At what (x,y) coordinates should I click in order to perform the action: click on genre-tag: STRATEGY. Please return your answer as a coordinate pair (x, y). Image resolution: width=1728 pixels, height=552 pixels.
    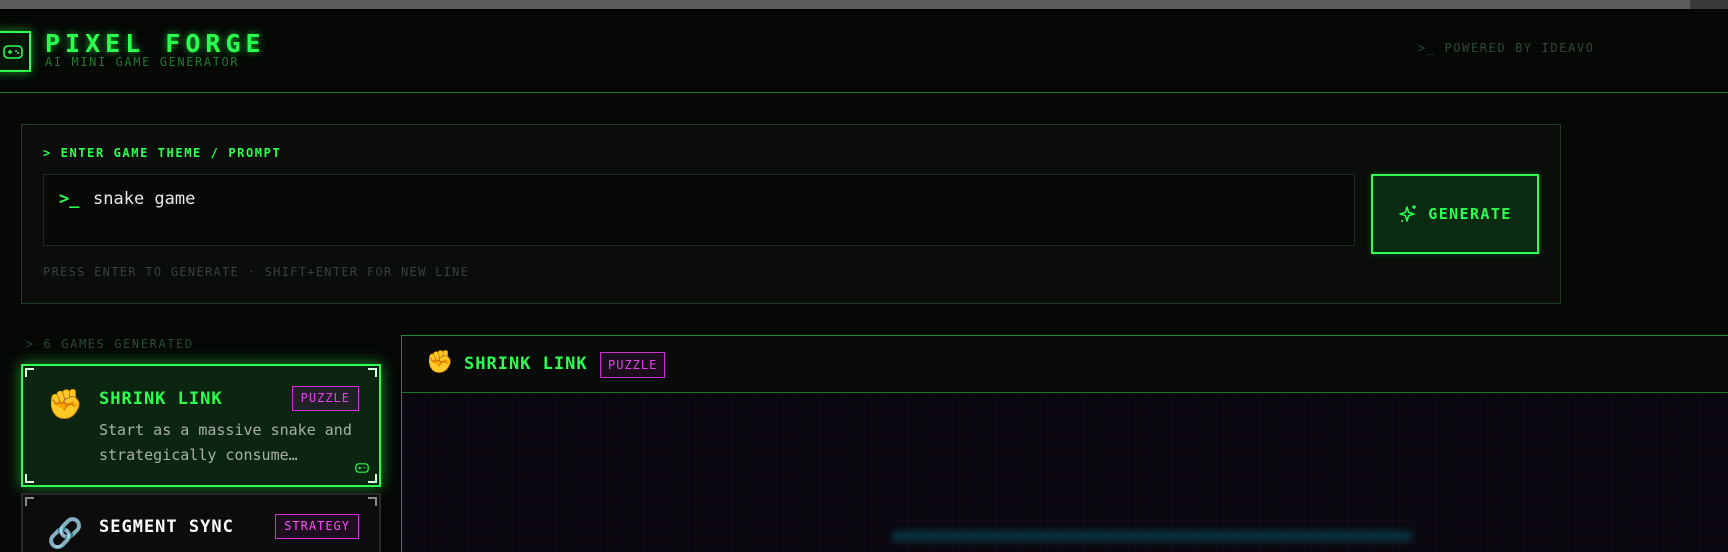
    Looking at the image, I should click on (317, 526).